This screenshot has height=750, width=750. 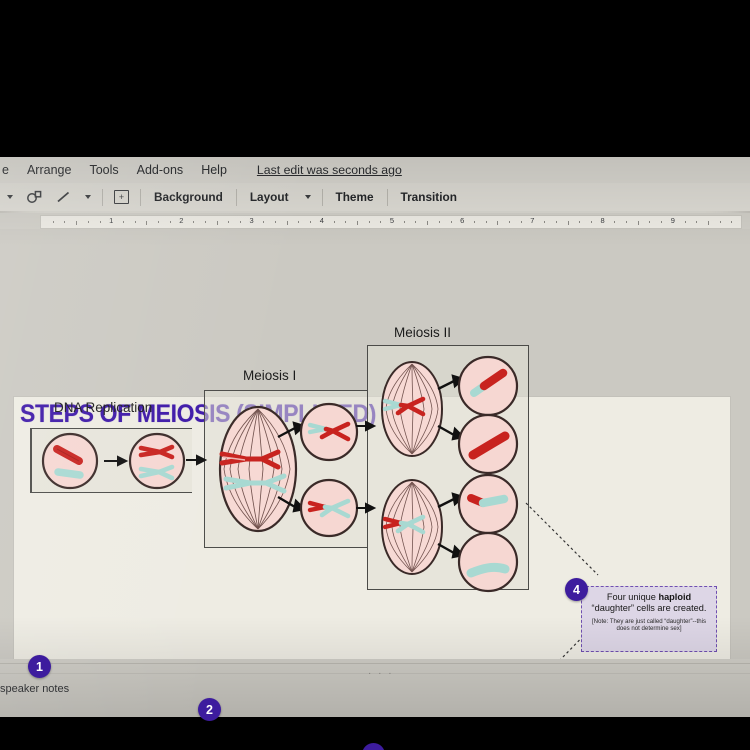 What do you see at coordinates (375, 663) in the screenshot?
I see `notes-divider` at bounding box center [375, 663].